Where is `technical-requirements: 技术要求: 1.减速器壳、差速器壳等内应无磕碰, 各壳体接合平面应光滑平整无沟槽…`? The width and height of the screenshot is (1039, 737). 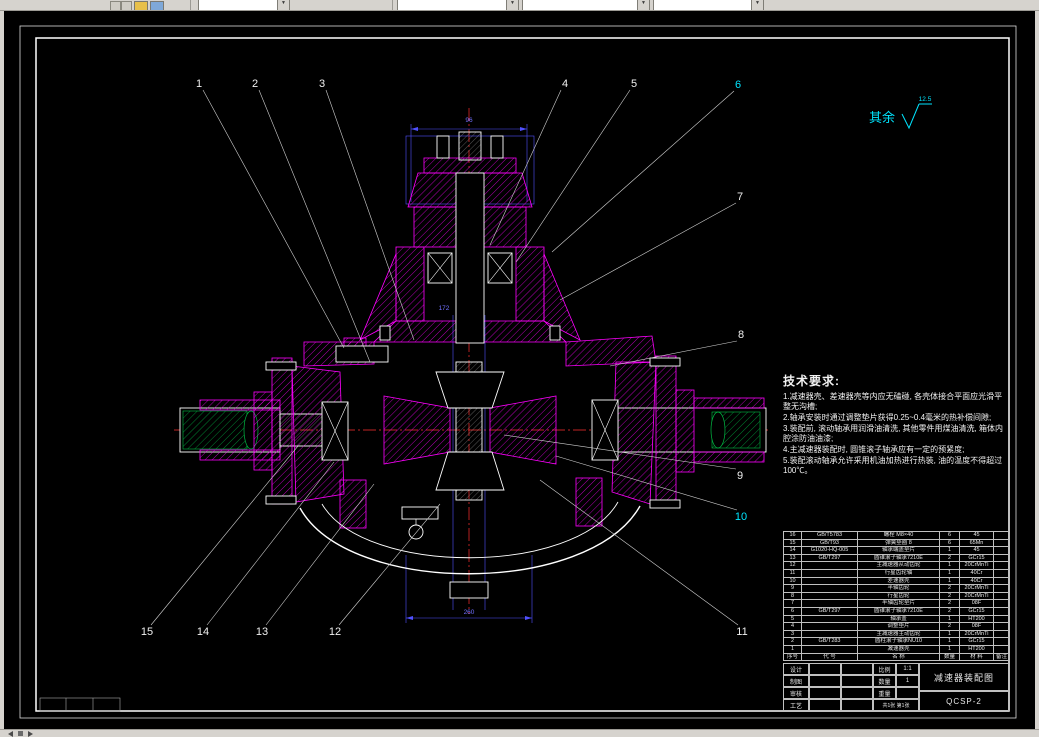 technical-requirements: 技术要求: 1.减速器壳、差速器壳等内应无磕碰, 各壳体接合平面应光滑平整无沟槽… is located at coordinates (895, 424).